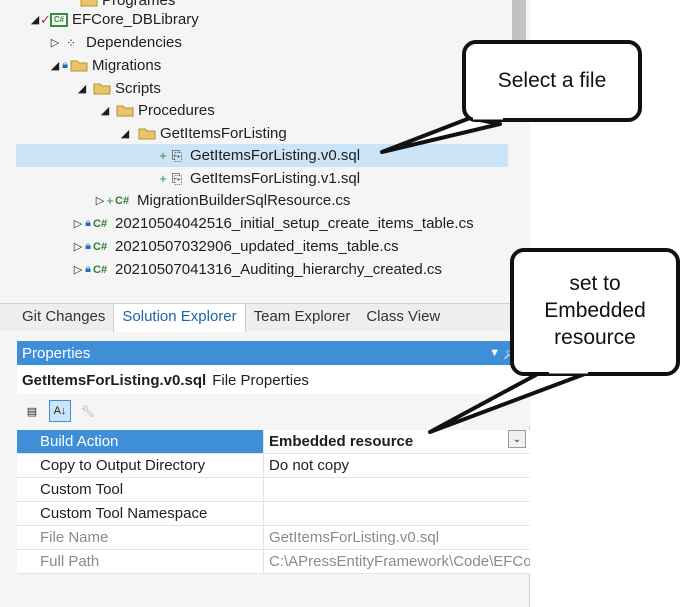 The height and width of the screenshot is (607, 685). What do you see at coordinates (530, 244) in the screenshot?
I see `callout-joins` at bounding box center [530, 244].